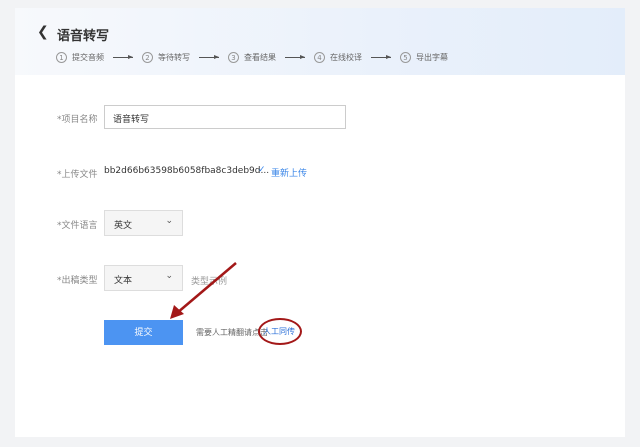  I want to click on annotation-arrow-icon, so click(203, 290).